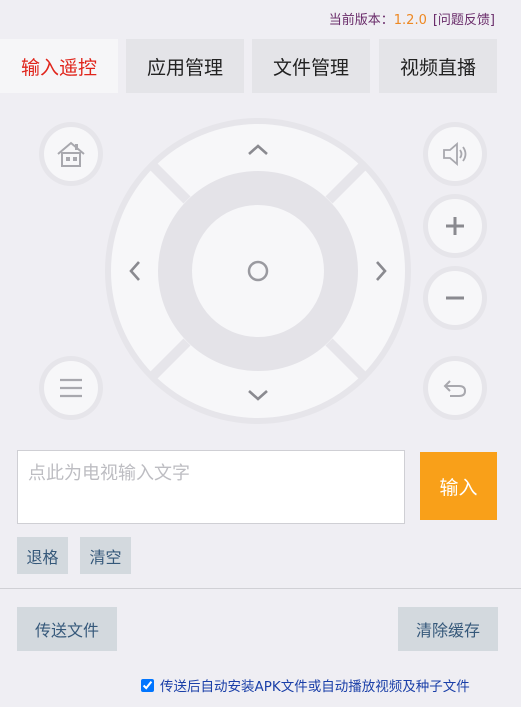 The image size is (521, 707). What do you see at coordinates (67, 629) in the screenshot?
I see `send-file-button: 传送文件` at bounding box center [67, 629].